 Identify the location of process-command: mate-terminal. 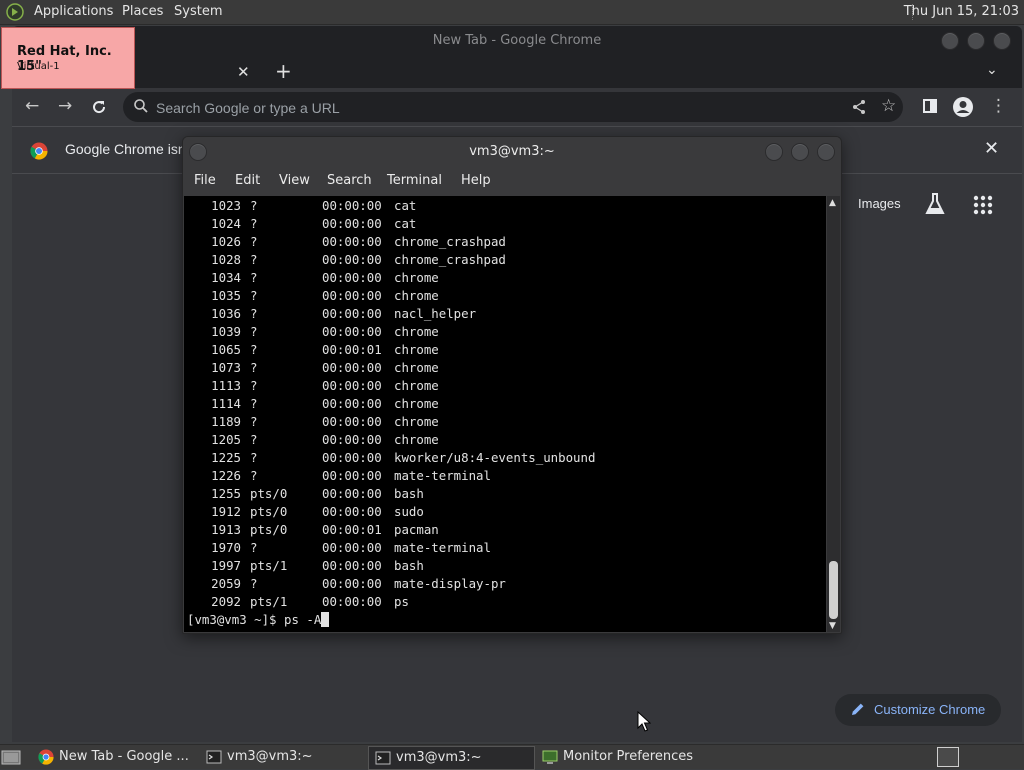
(442, 475).